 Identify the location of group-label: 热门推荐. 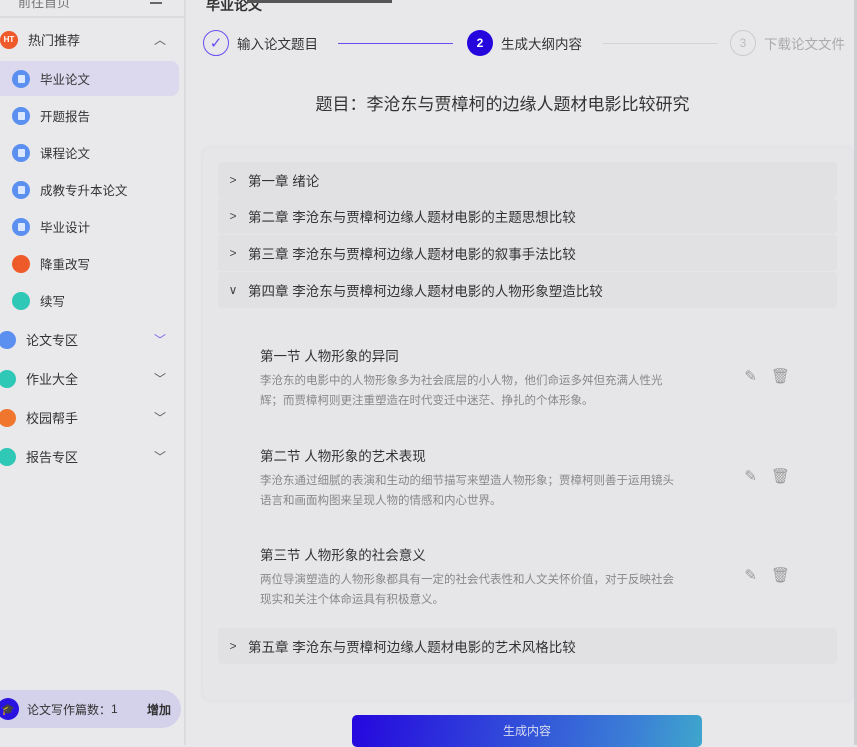
(54, 40).